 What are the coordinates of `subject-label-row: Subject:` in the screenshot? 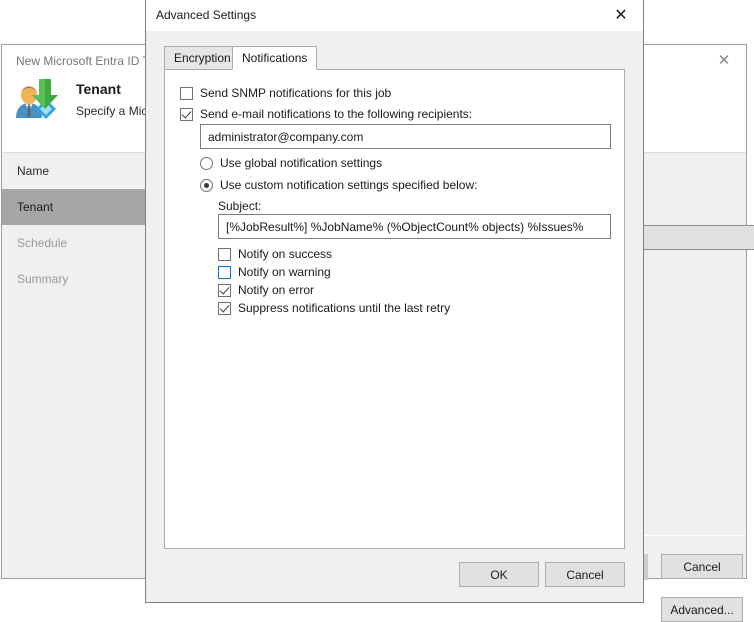 It's located at (239, 206).